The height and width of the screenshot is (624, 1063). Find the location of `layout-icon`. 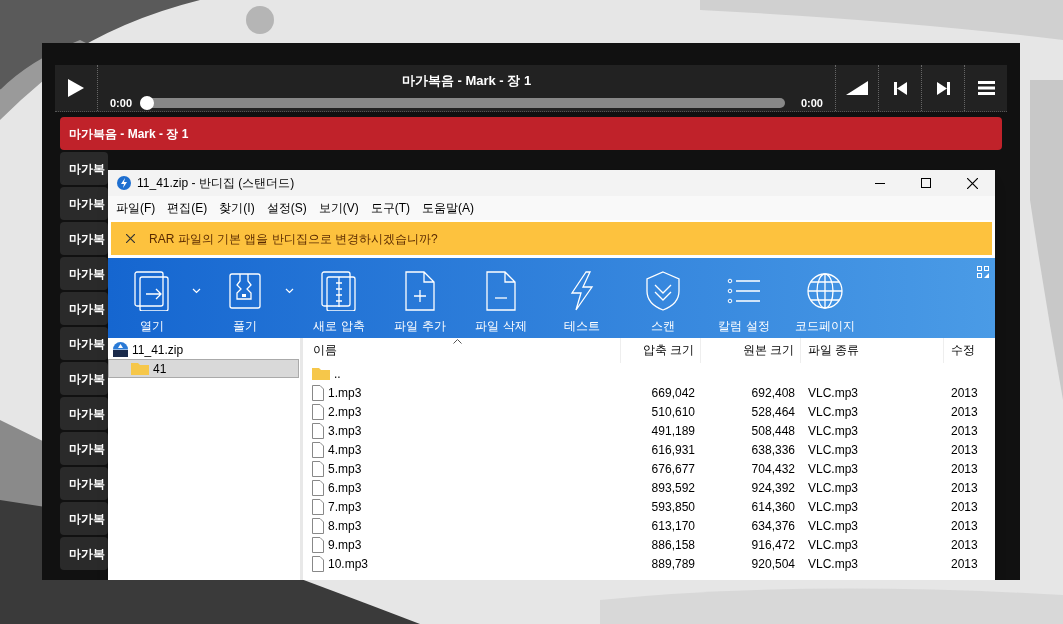

layout-icon is located at coordinates (983, 272).